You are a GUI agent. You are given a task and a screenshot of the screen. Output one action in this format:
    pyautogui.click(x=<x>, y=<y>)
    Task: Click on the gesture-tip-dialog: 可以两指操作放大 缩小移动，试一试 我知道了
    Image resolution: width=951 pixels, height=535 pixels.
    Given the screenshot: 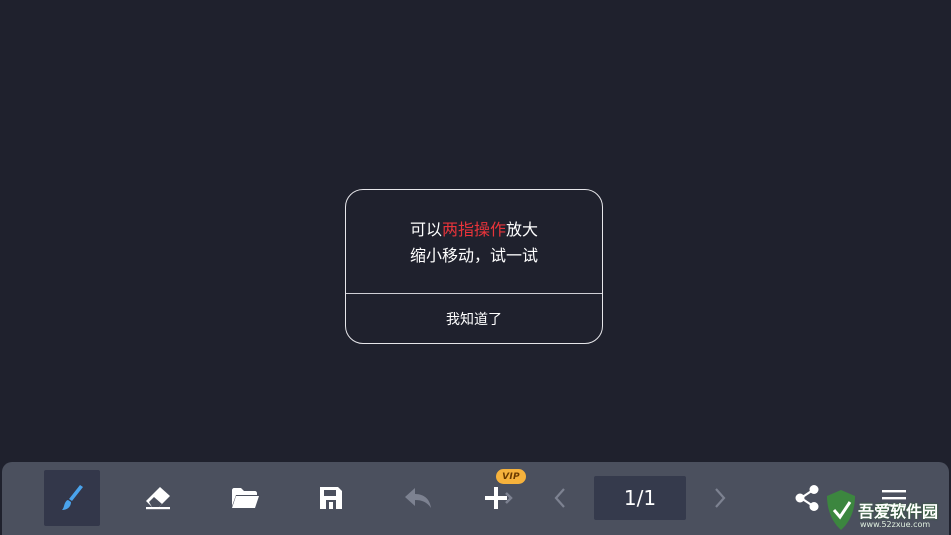 What is the action you would take?
    pyautogui.click(x=474, y=266)
    